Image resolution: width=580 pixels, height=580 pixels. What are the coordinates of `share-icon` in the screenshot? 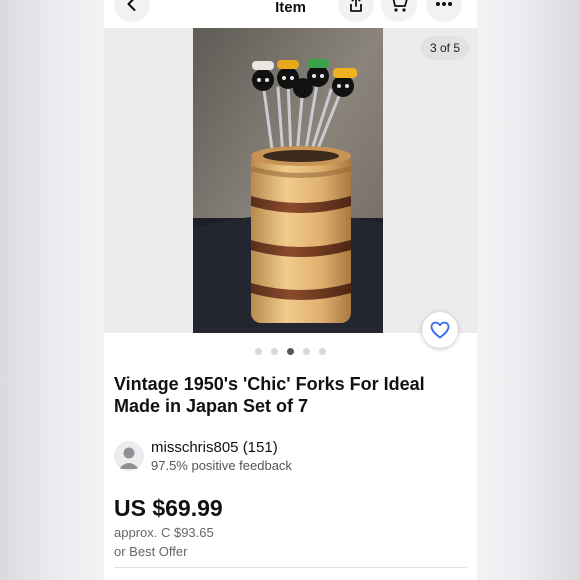 It's located at (356, 6).